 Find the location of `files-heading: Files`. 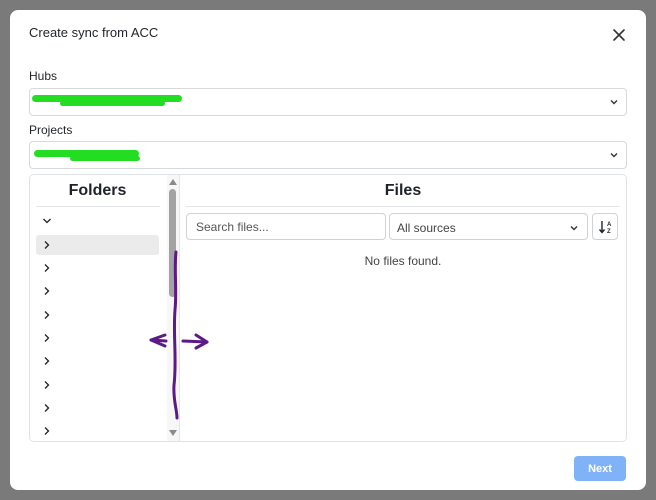

files-heading: Files is located at coordinates (403, 190).